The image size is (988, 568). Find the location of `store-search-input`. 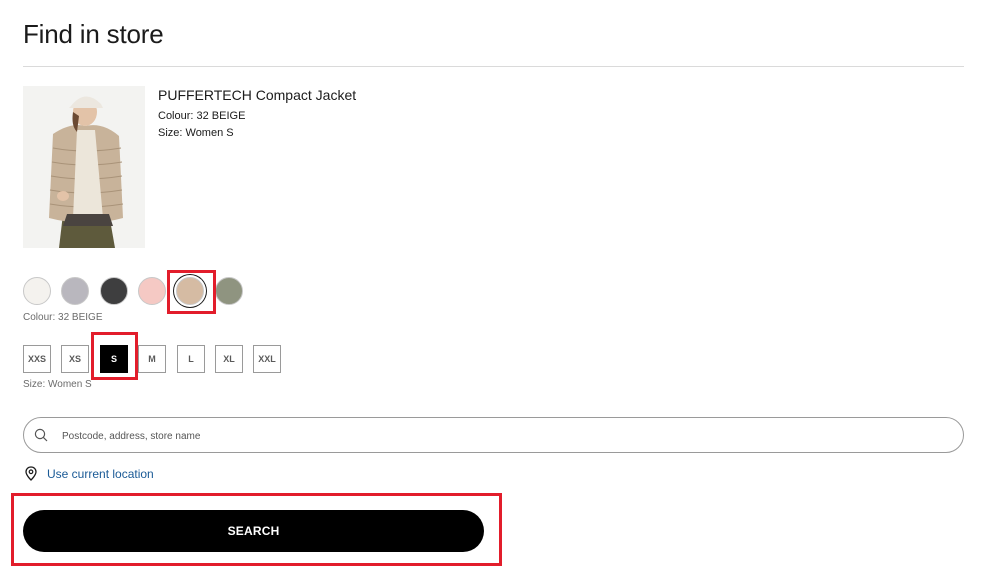

store-search-input is located at coordinates (502, 436).